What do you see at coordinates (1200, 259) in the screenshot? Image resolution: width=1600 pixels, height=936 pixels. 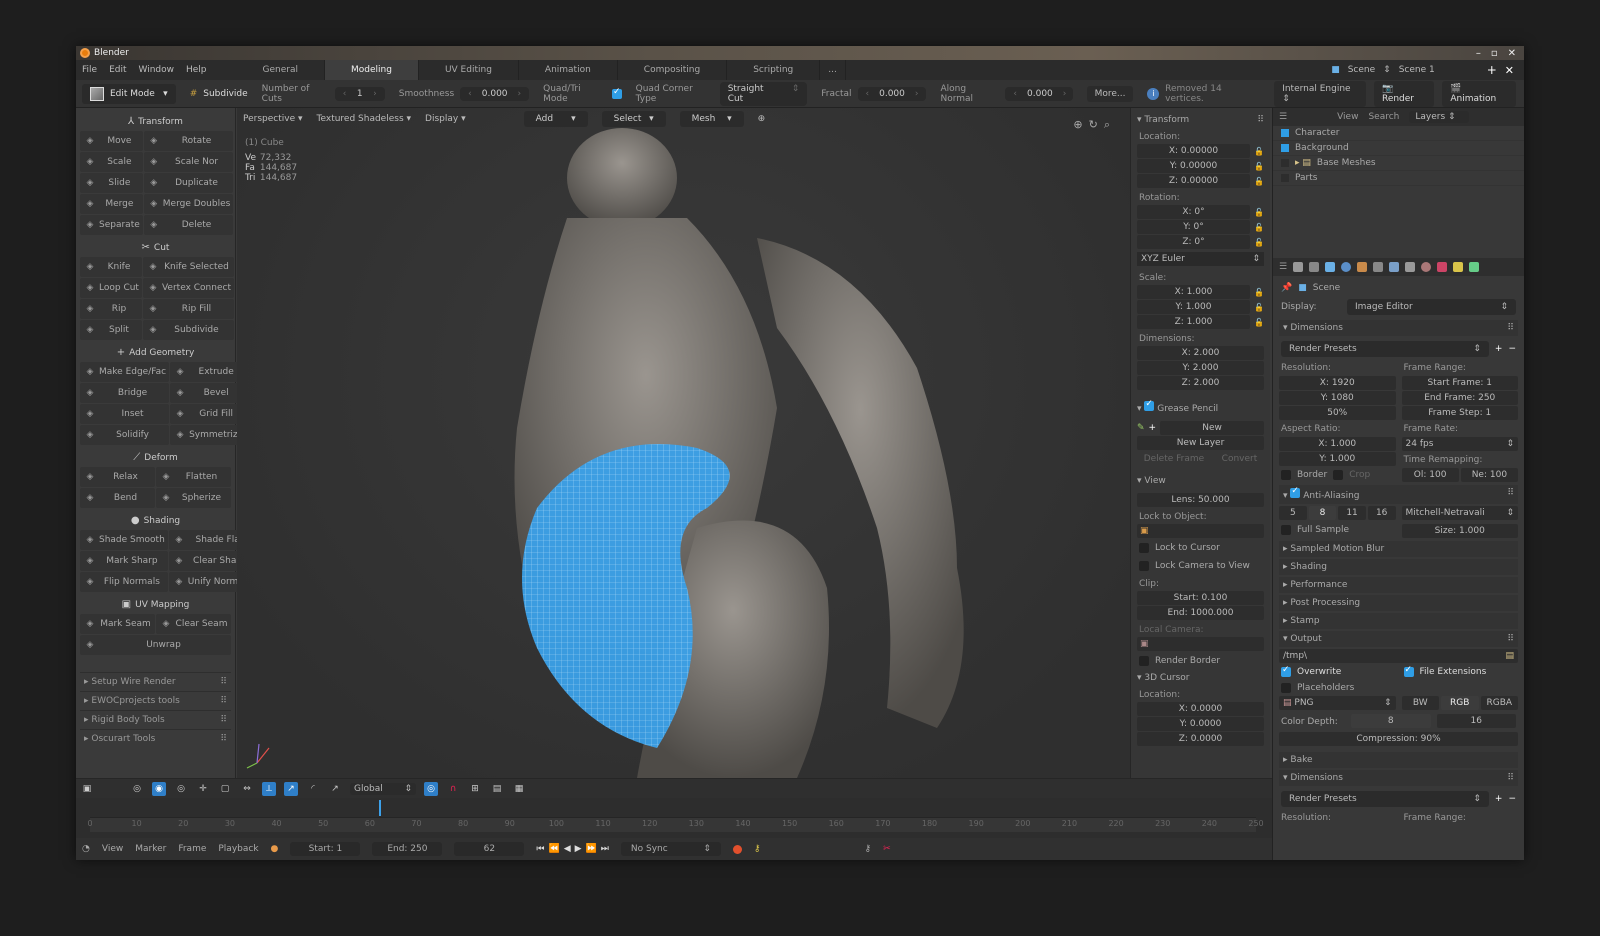 I see `rotation-mode-select: XYZ Euler ⇕` at bounding box center [1200, 259].